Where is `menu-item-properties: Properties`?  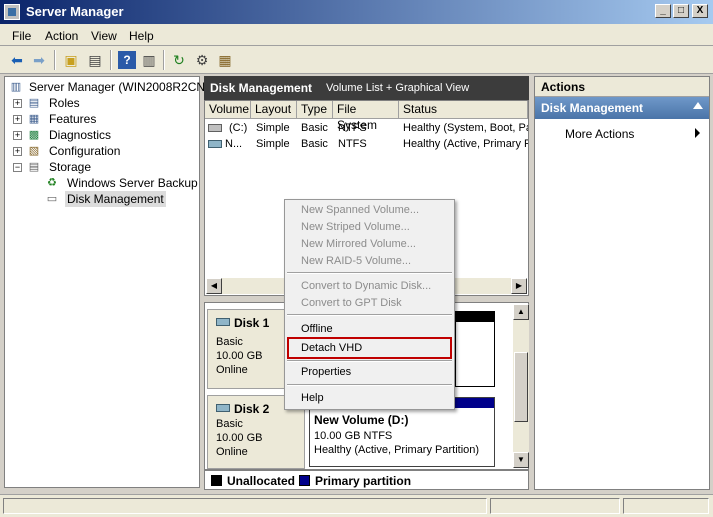 menu-item-properties: Properties is located at coordinates (369, 372).